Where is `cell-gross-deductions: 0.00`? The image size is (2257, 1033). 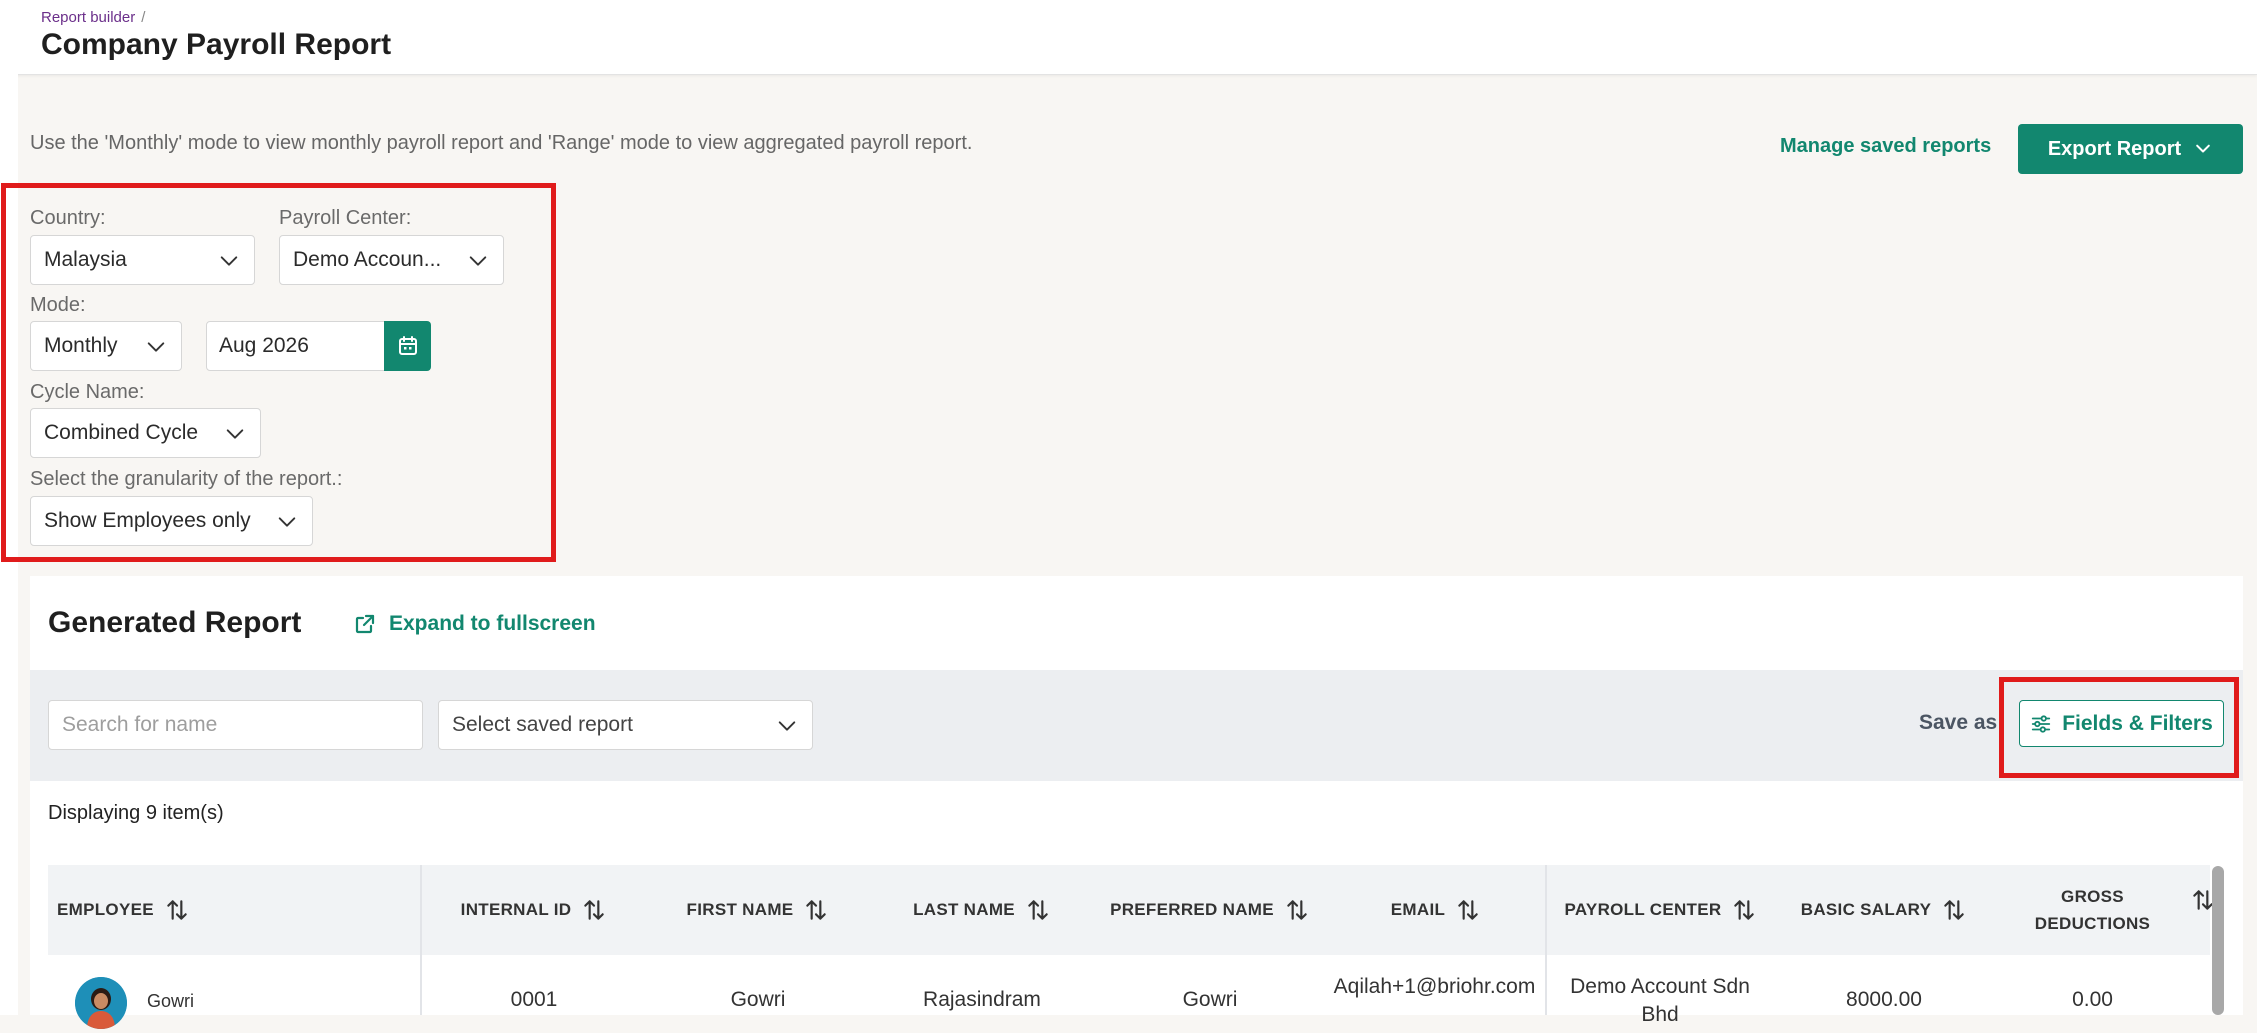
cell-gross-deductions: 0.00 is located at coordinates (2092, 999).